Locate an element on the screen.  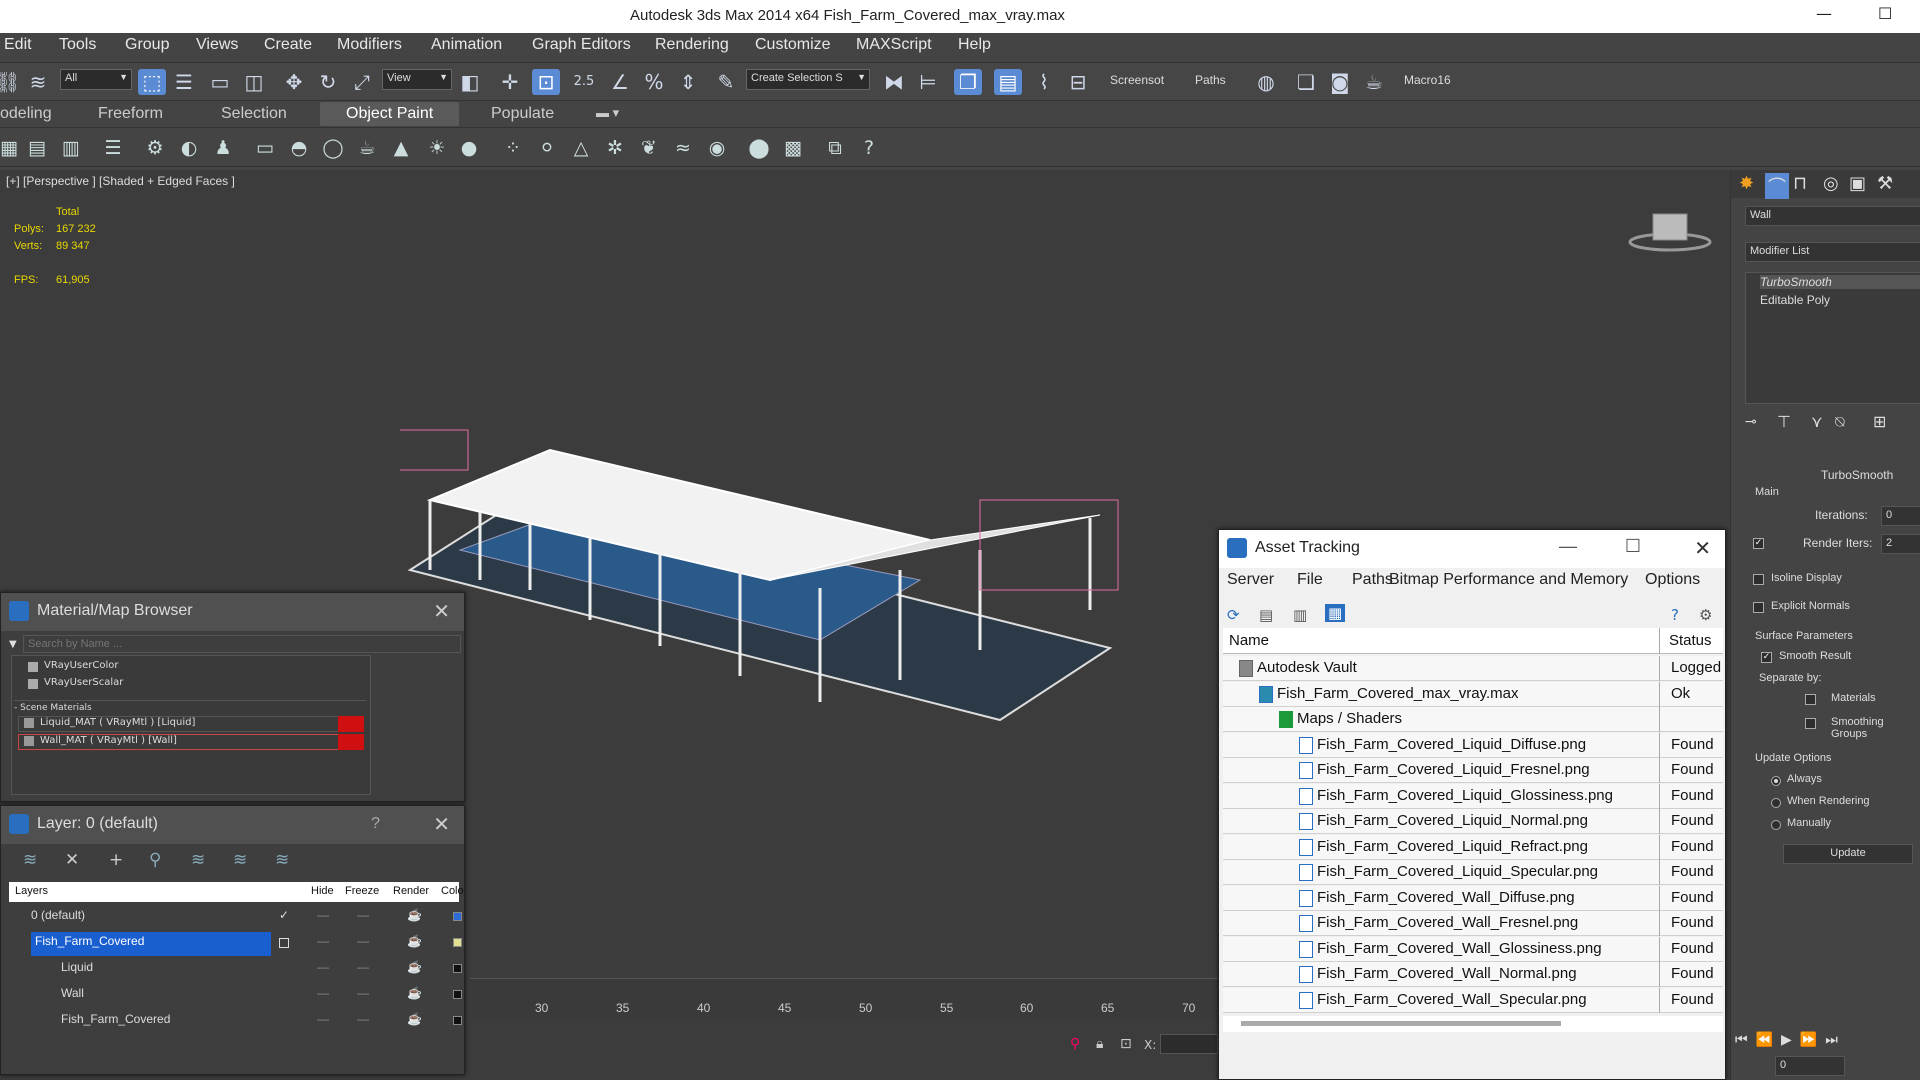
hair-icon: ❦ is located at coordinates (649, 148).